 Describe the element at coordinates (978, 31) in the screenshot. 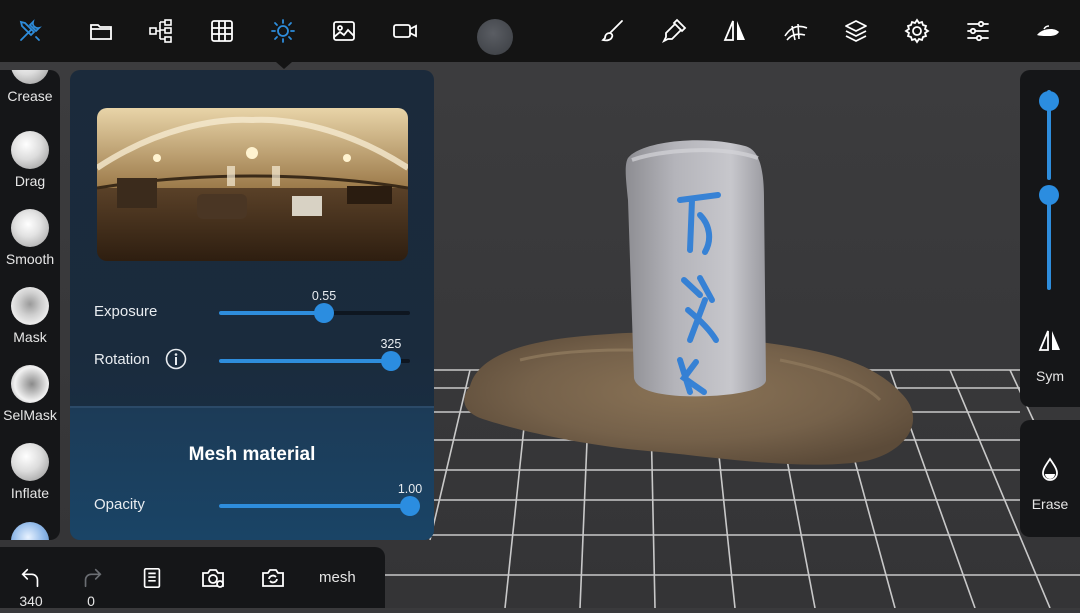

I see `sliders-icon` at that location.